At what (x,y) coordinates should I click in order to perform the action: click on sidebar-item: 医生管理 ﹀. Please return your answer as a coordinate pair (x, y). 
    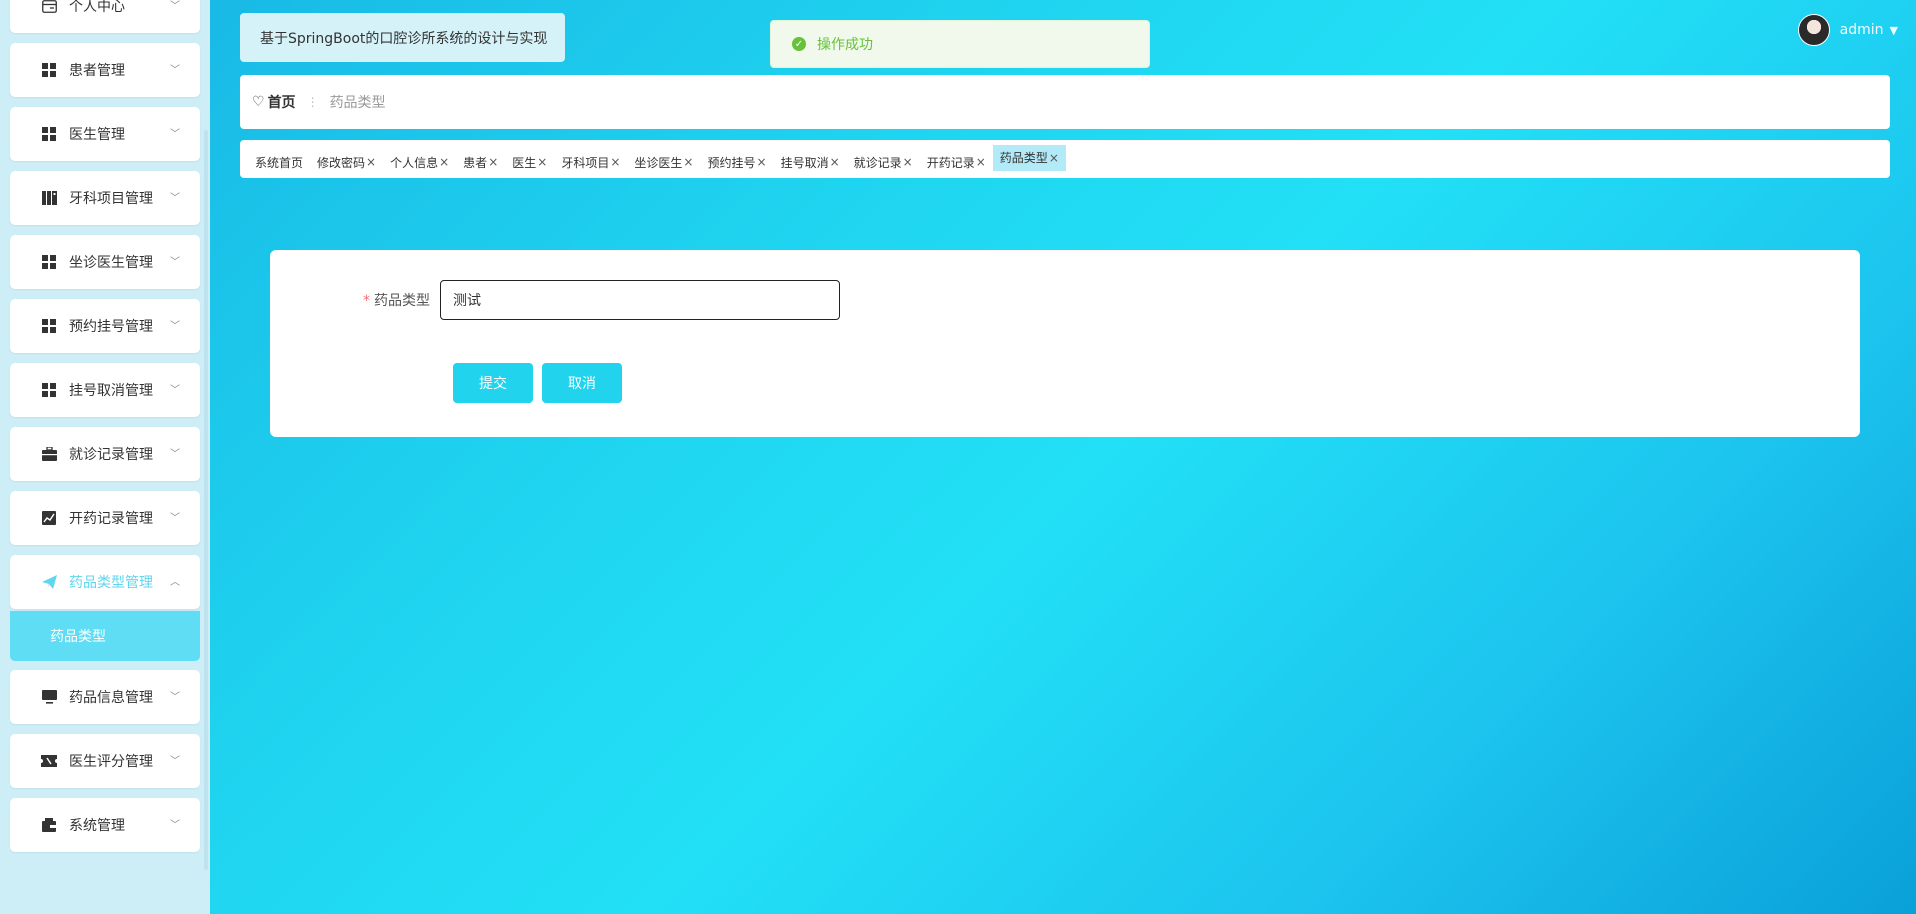
    Looking at the image, I should click on (105, 134).